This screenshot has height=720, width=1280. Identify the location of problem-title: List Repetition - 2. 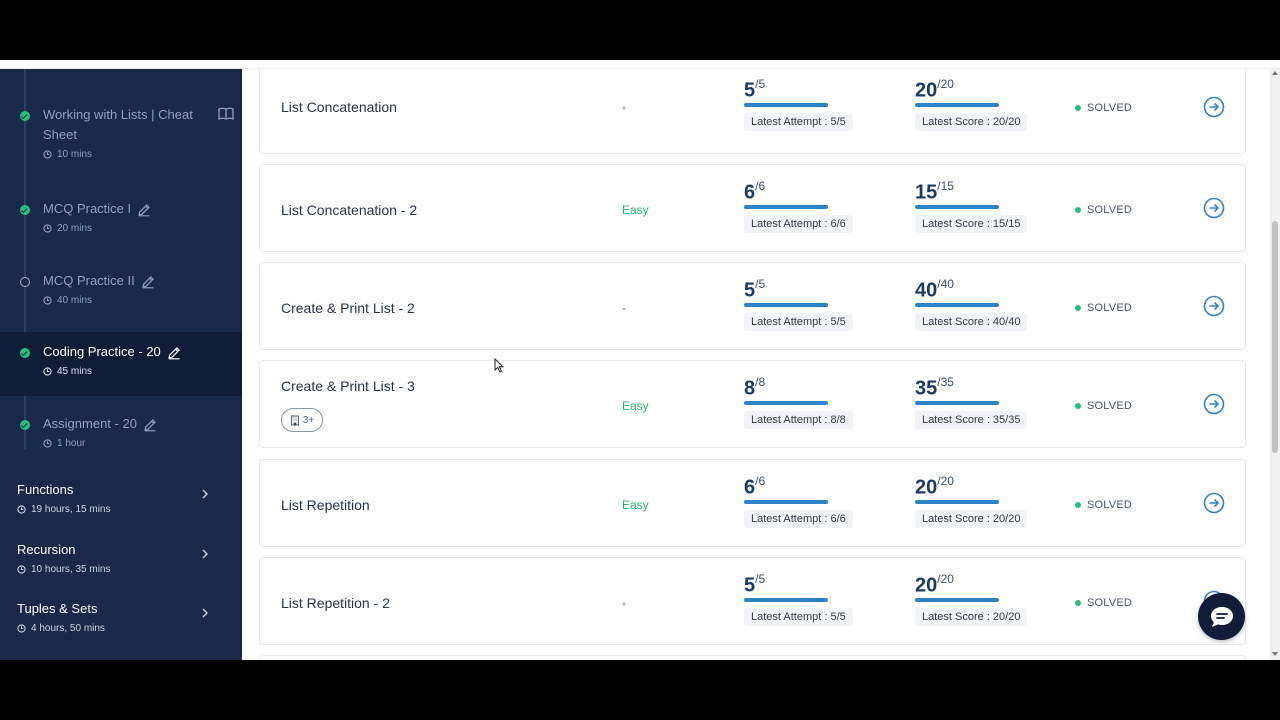
(335, 603).